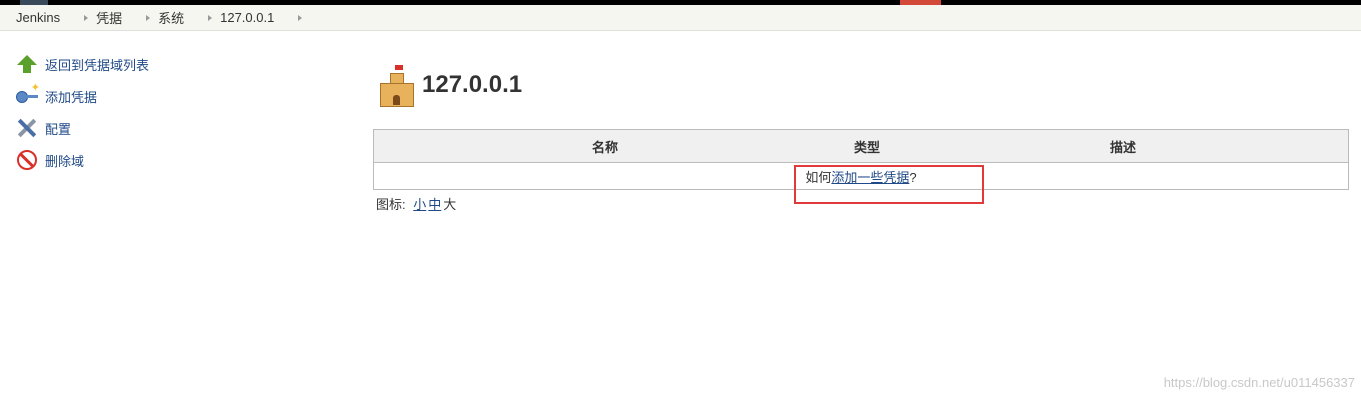  I want to click on tools-icon, so click(27, 128).